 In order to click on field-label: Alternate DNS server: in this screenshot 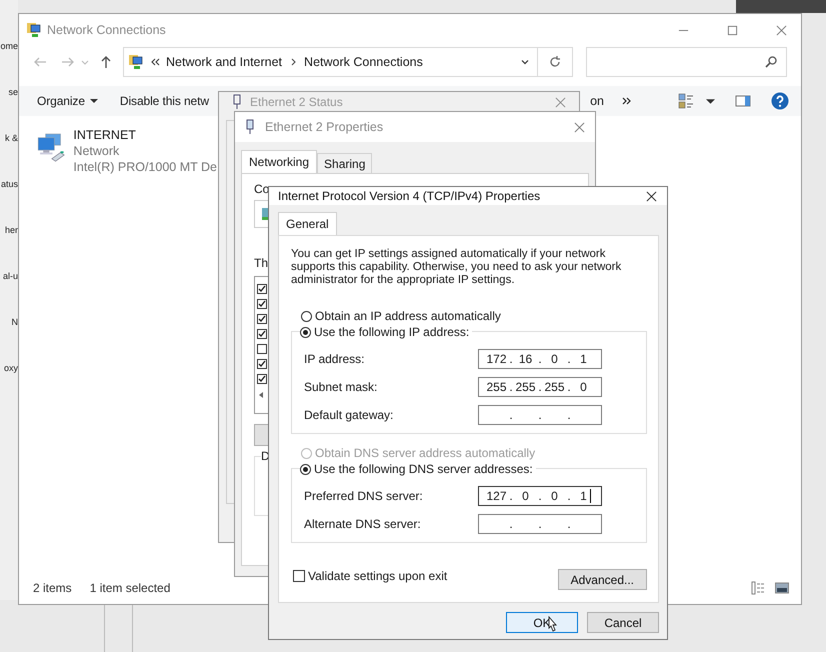, I will do `click(362, 524)`.